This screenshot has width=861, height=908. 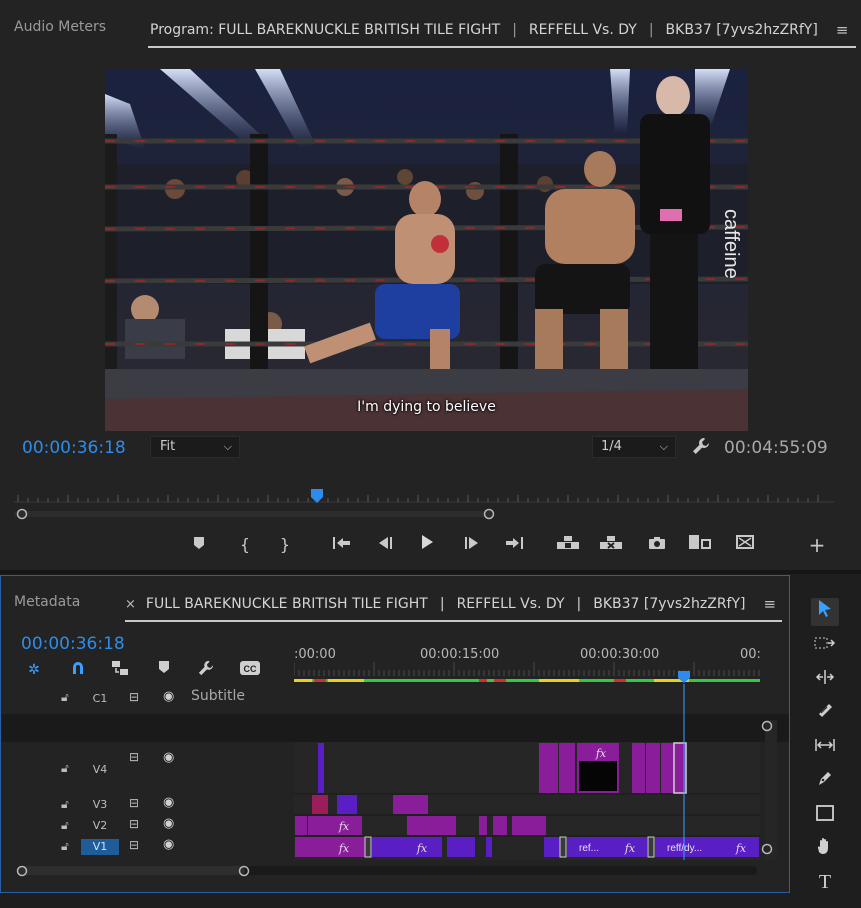 I want to click on pen-tool-icon, so click(x=825, y=782).